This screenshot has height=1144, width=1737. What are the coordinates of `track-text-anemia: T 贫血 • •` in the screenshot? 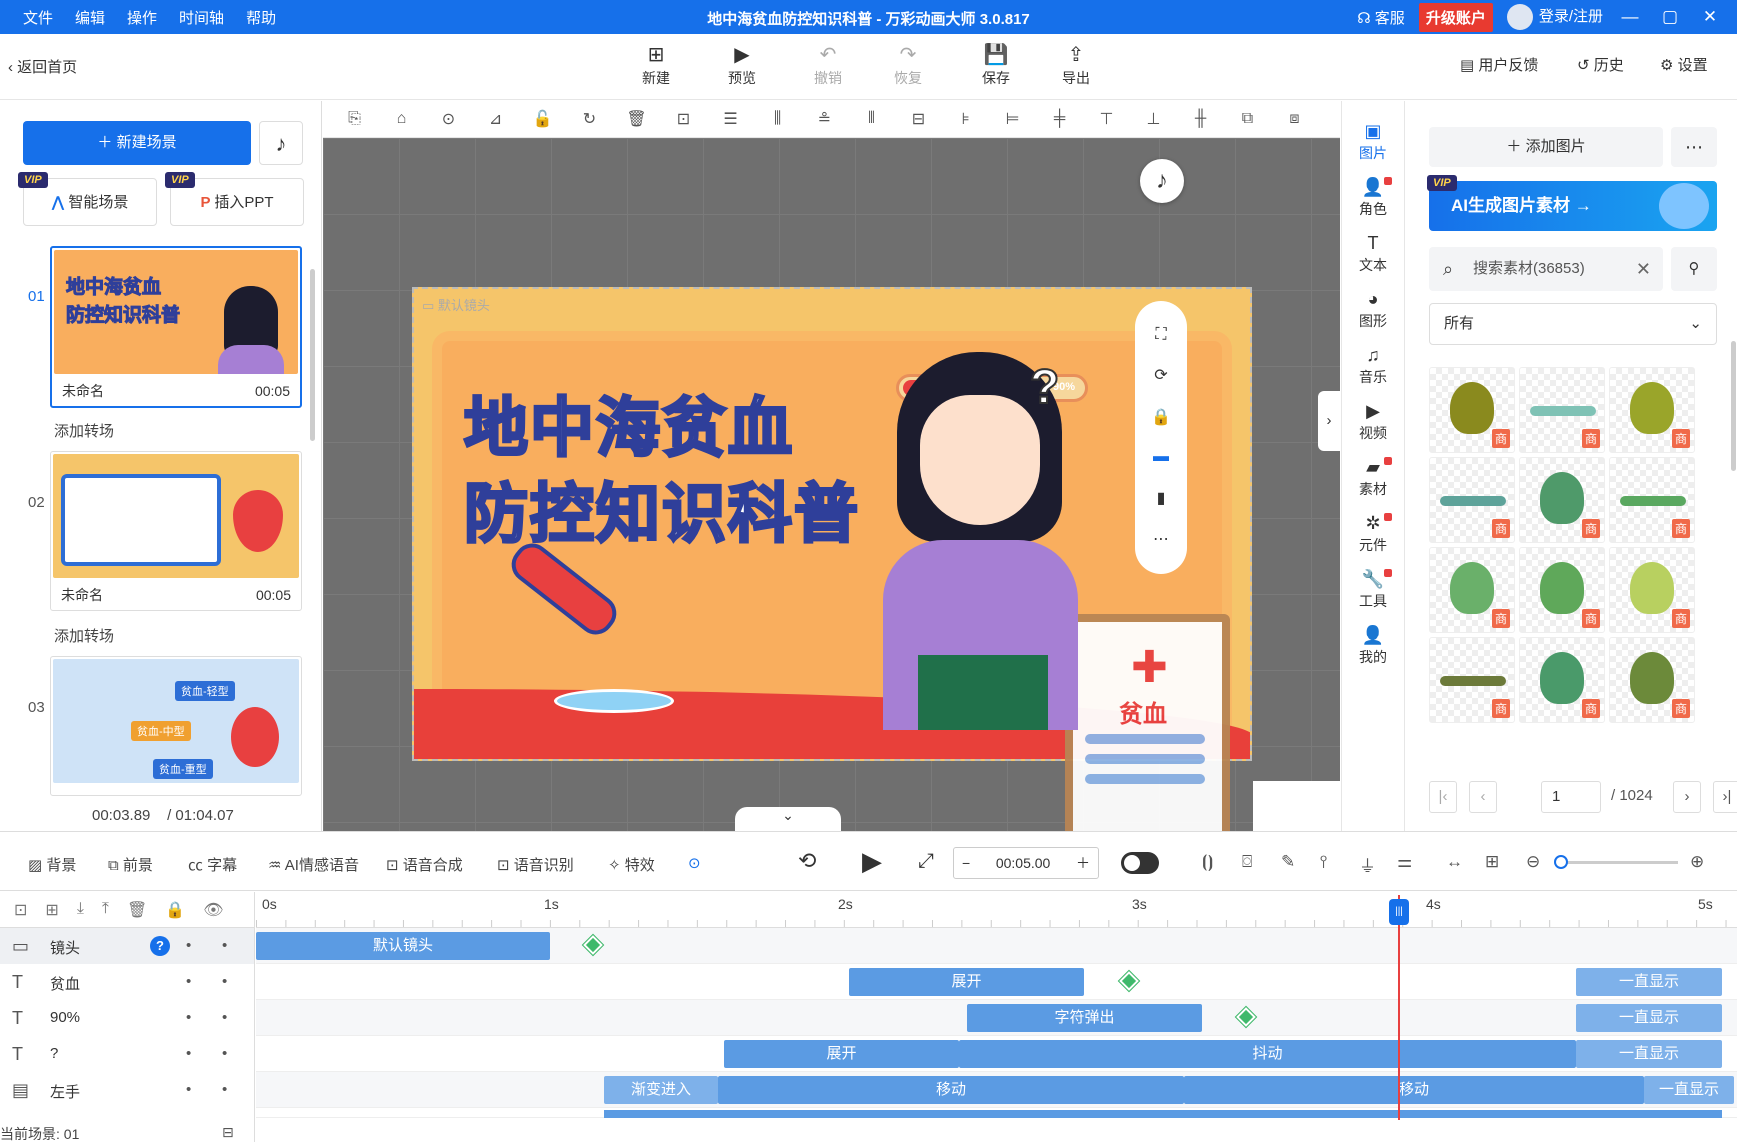 It's located at (127, 982).